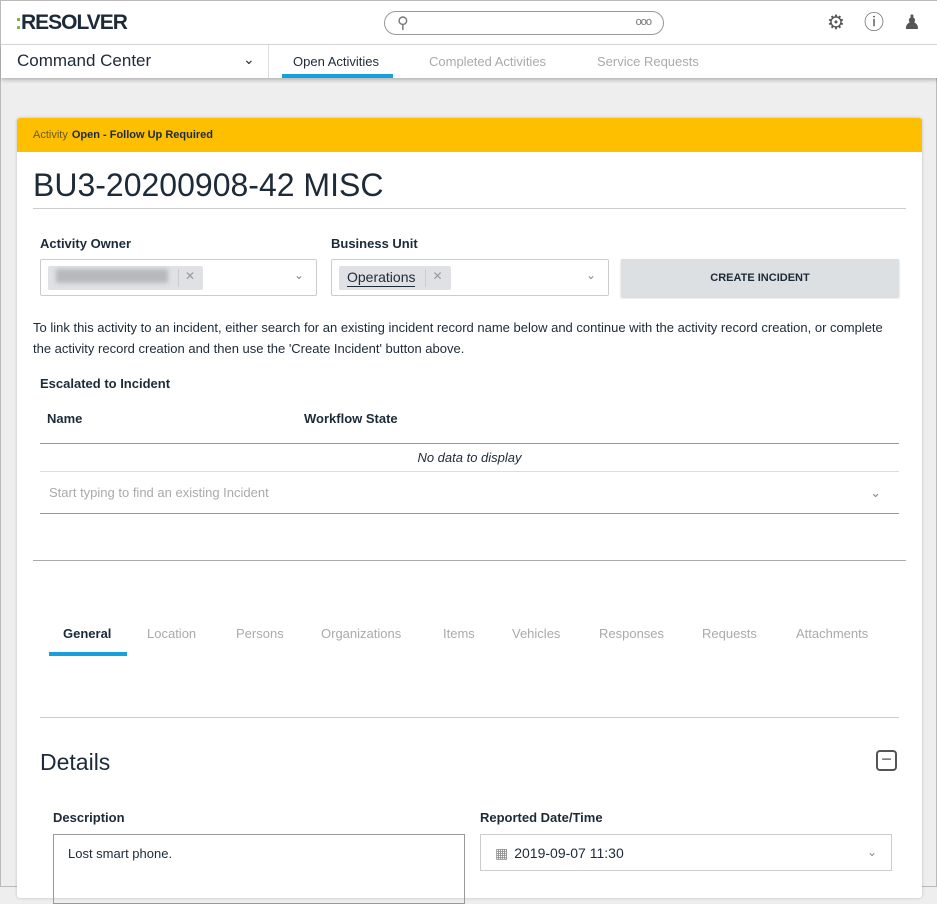  Describe the element at coordinates (644, 22) in the screenshot. I see `search-options-icon: ooo` at that location.